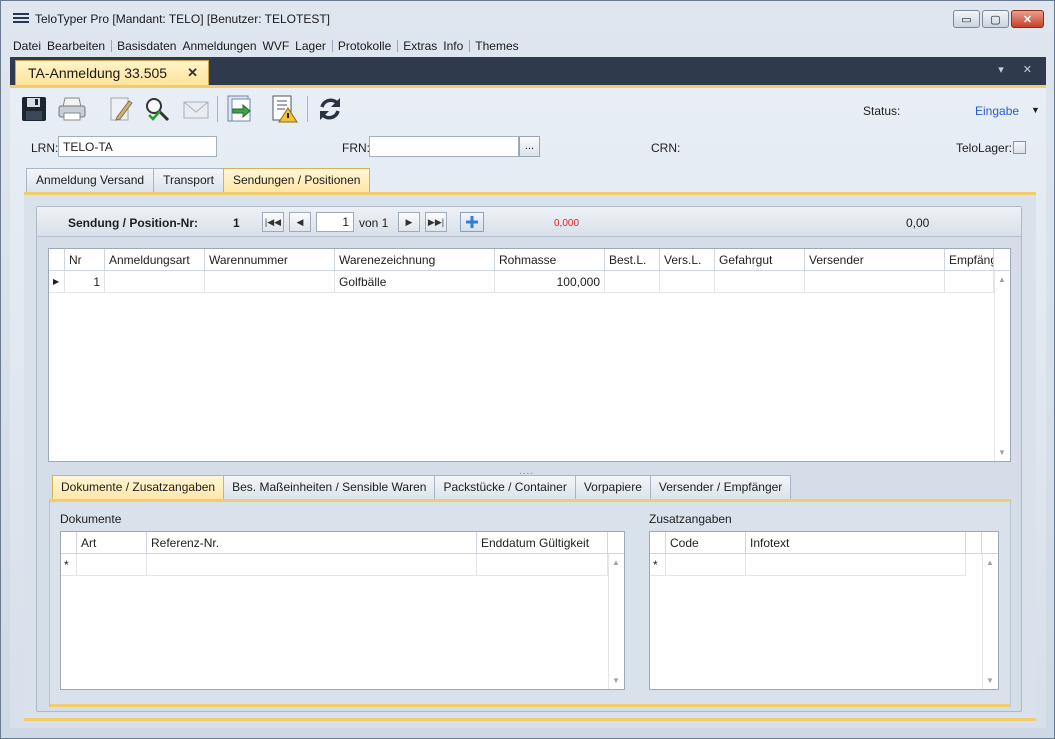 Image resolution: width=1055 pixels, height=739 pixels. Describe the element at coordinates (969, 260) in the screenshot. I see `column-header: Empfäng` at that location.